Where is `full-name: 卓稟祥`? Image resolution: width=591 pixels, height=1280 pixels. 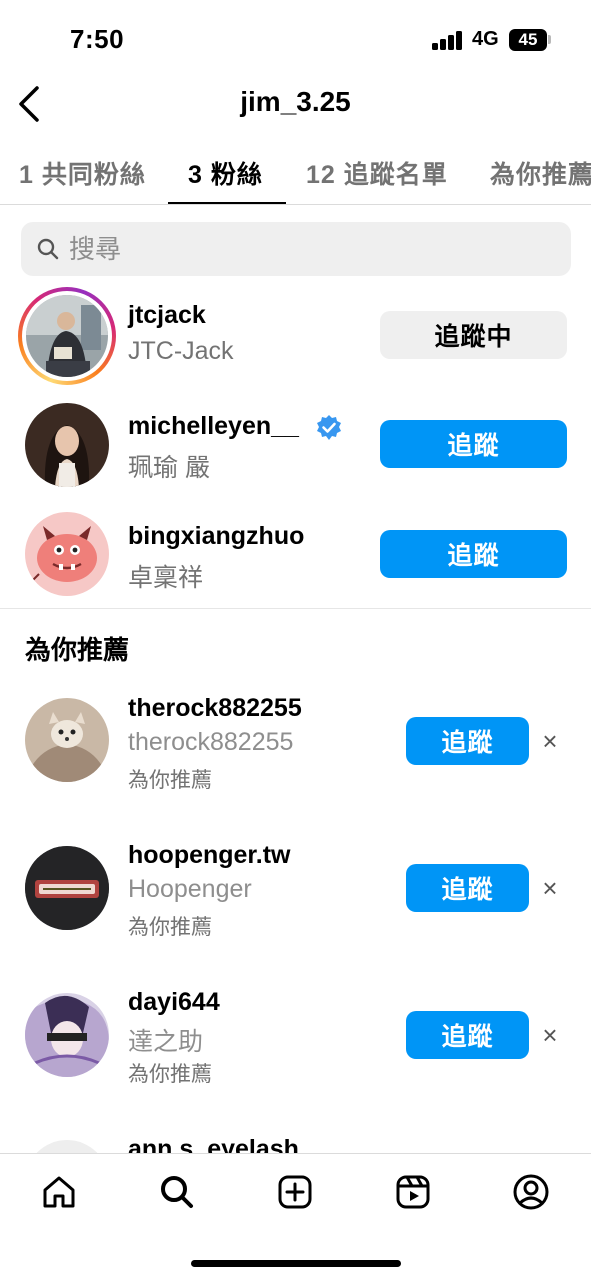
full-name: 卓稟祥 is located at coordinates (166, 578).